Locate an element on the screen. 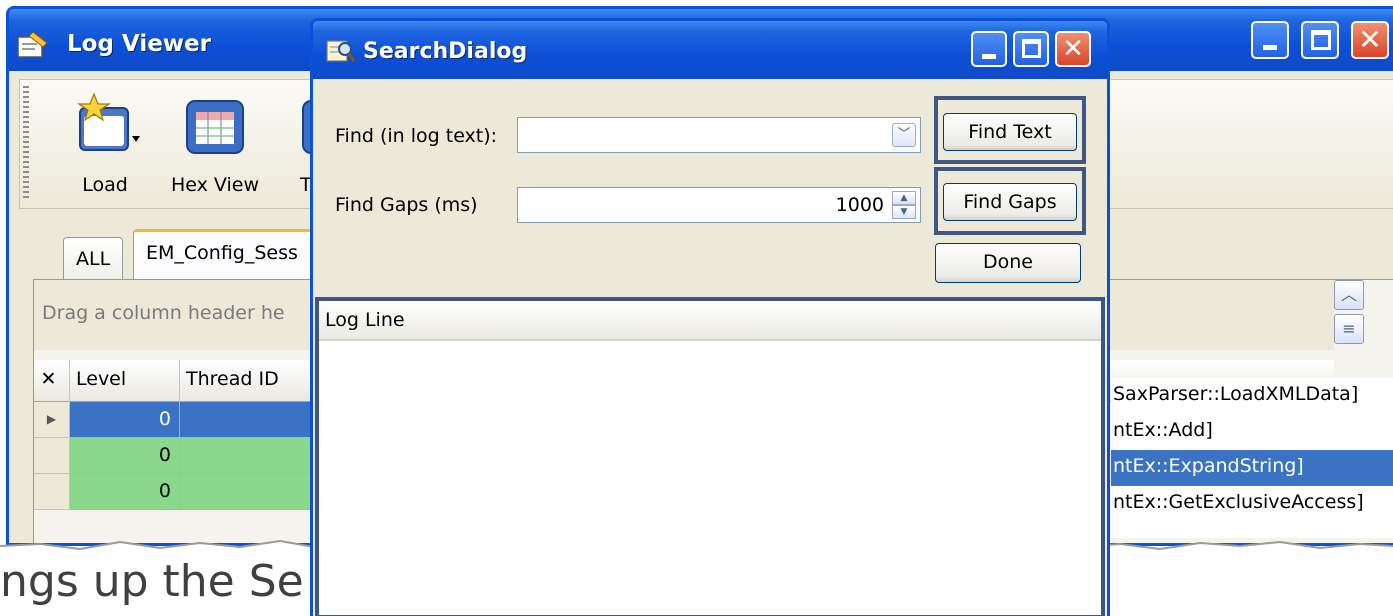  chevron-down-icon: ﹀ is located at coordinates (904, 135).